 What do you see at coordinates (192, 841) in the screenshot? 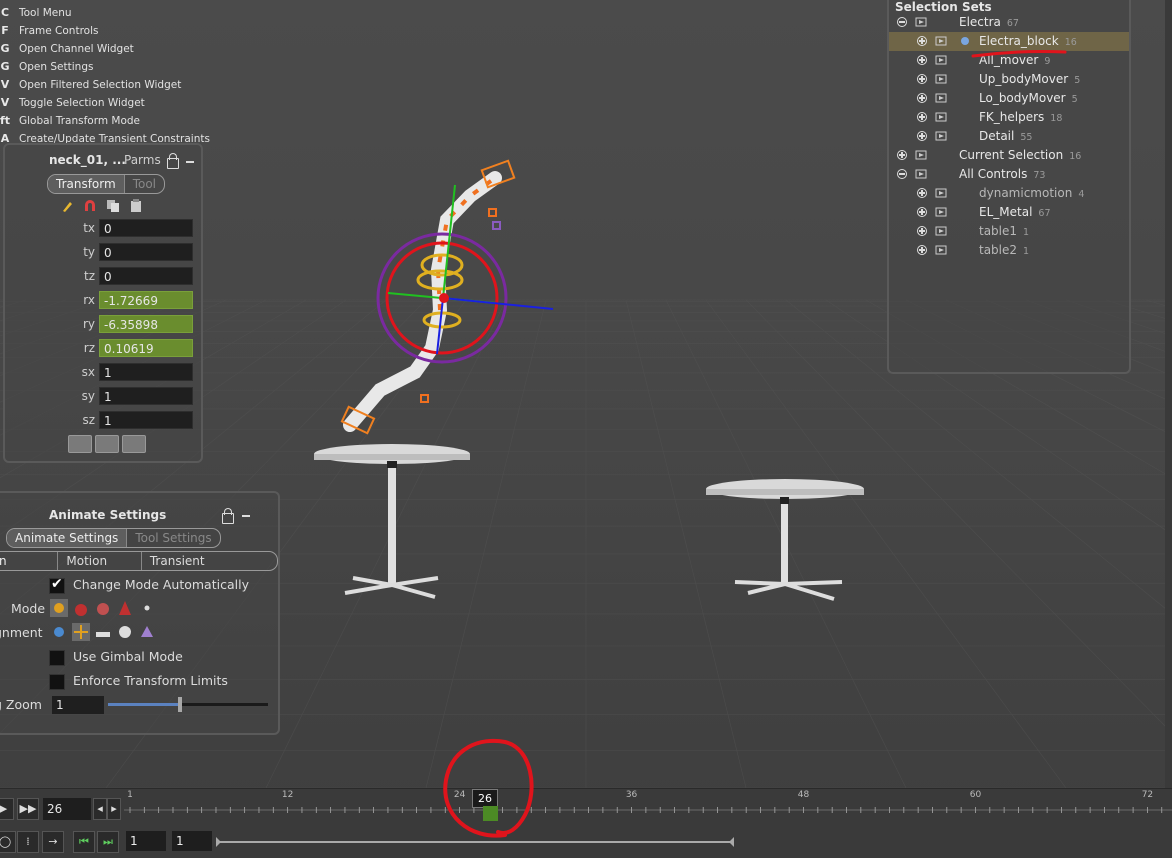
I see `range-end-field: 1` at bounding box center [192, 841].